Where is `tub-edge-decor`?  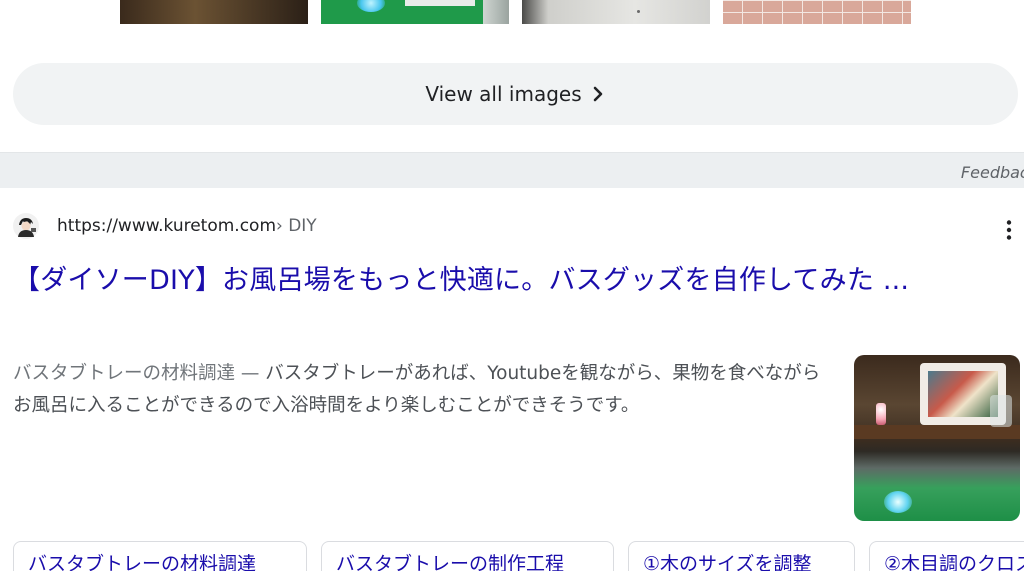 tub-edge-decor is located at coordinates (496, 12).